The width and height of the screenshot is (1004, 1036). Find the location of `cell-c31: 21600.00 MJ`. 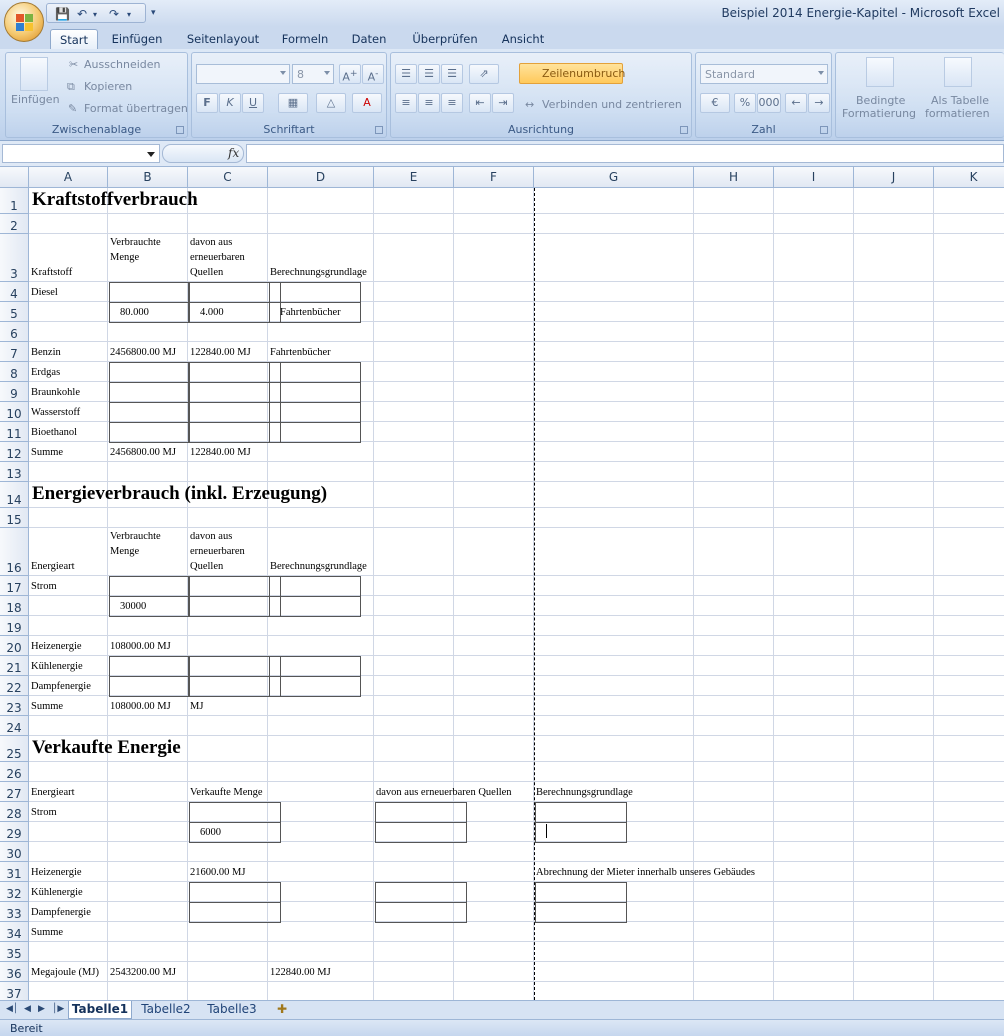

cell-c31: 21600.00 MJ is located at coordinates (217, 872).